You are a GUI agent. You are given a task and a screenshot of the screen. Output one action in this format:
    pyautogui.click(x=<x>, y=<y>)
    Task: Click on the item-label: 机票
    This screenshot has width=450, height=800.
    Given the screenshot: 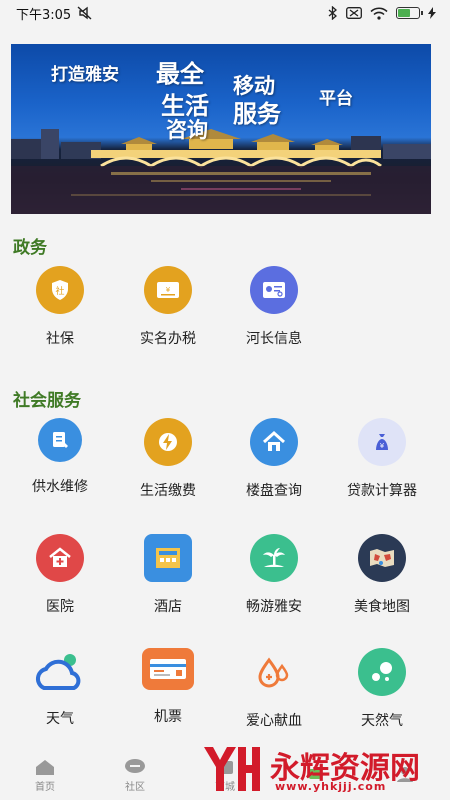 What is the action you would take?
    pyautogui.click(x=168, y=717)
    